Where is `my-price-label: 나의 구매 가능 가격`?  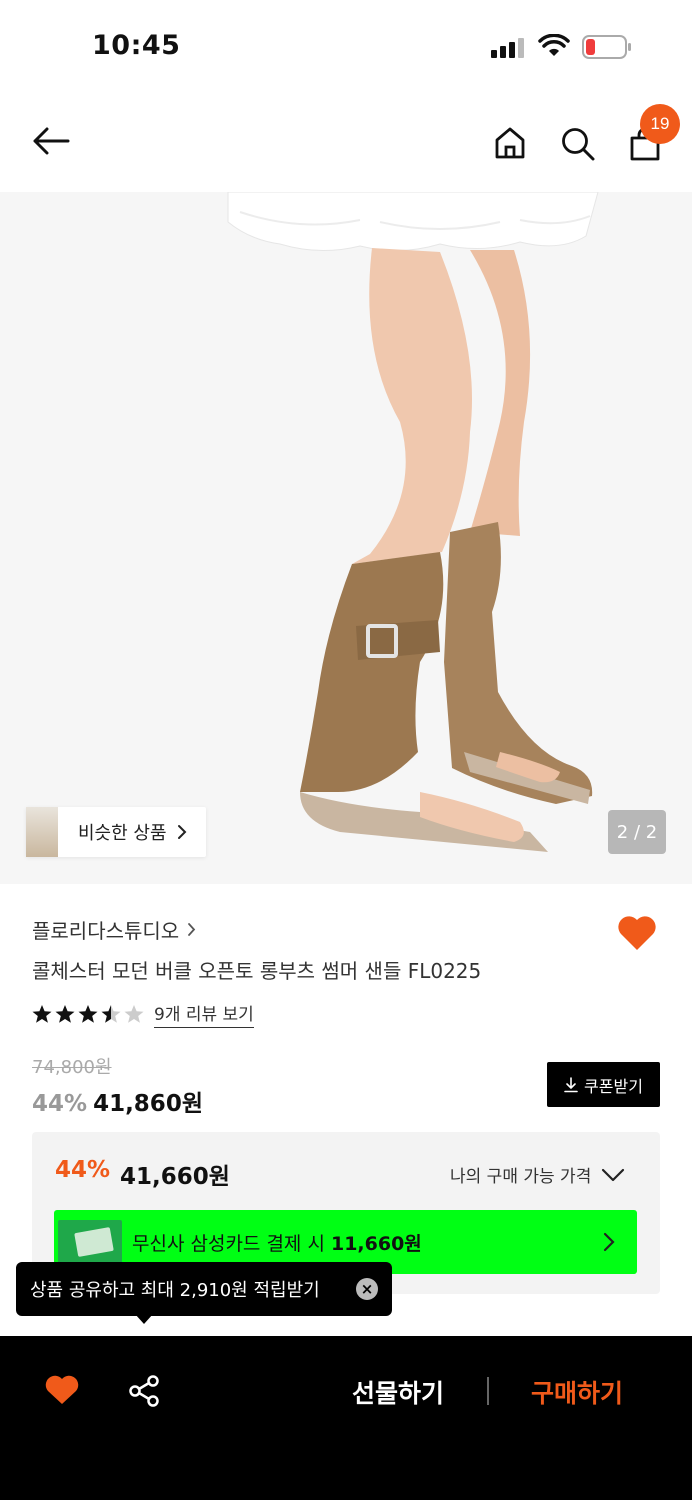
my-price-label: 나의 구매 가능 가격 is located at coordinates (521, 1177).